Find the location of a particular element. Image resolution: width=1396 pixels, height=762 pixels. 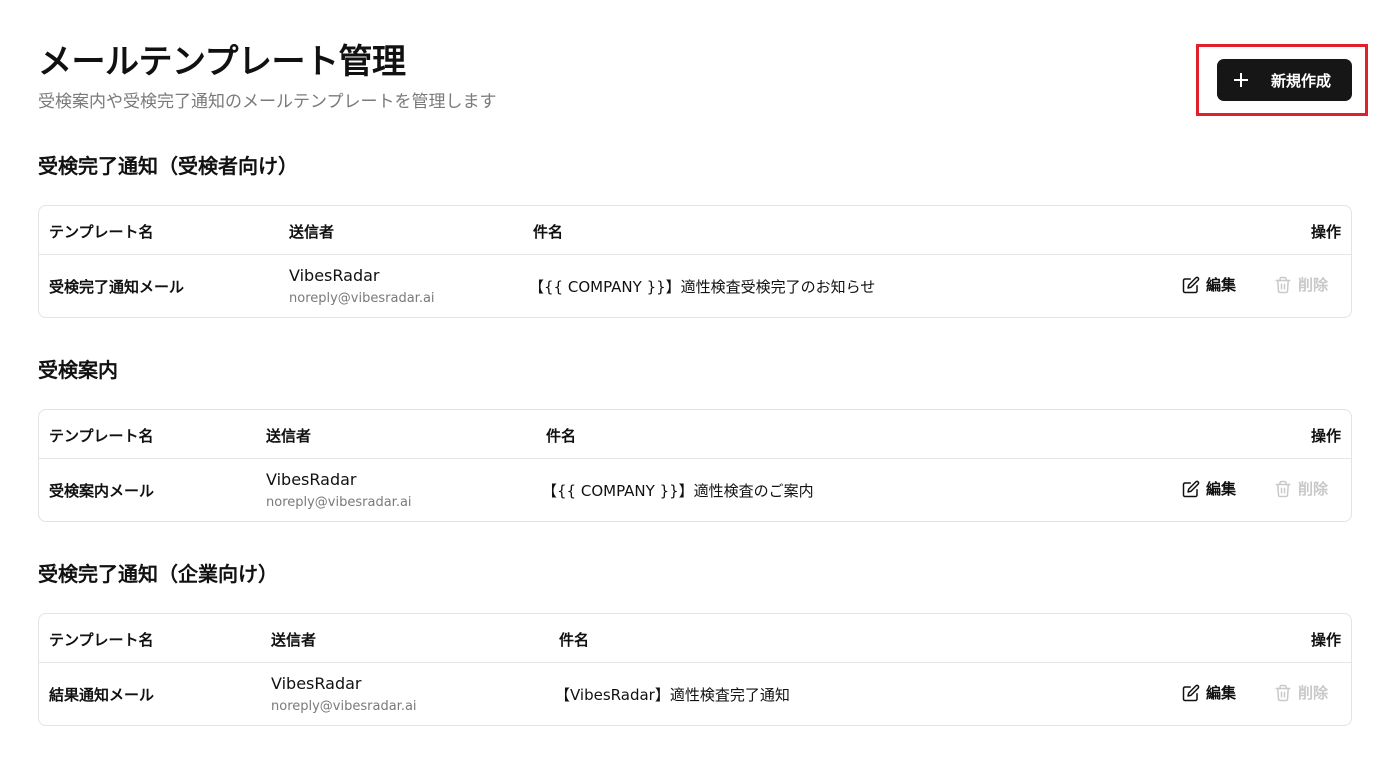

page-header: メールテンプレート管理 受検案内や受検完了通知のメールテンプレートを管理します is located at coordinates (267, 77).